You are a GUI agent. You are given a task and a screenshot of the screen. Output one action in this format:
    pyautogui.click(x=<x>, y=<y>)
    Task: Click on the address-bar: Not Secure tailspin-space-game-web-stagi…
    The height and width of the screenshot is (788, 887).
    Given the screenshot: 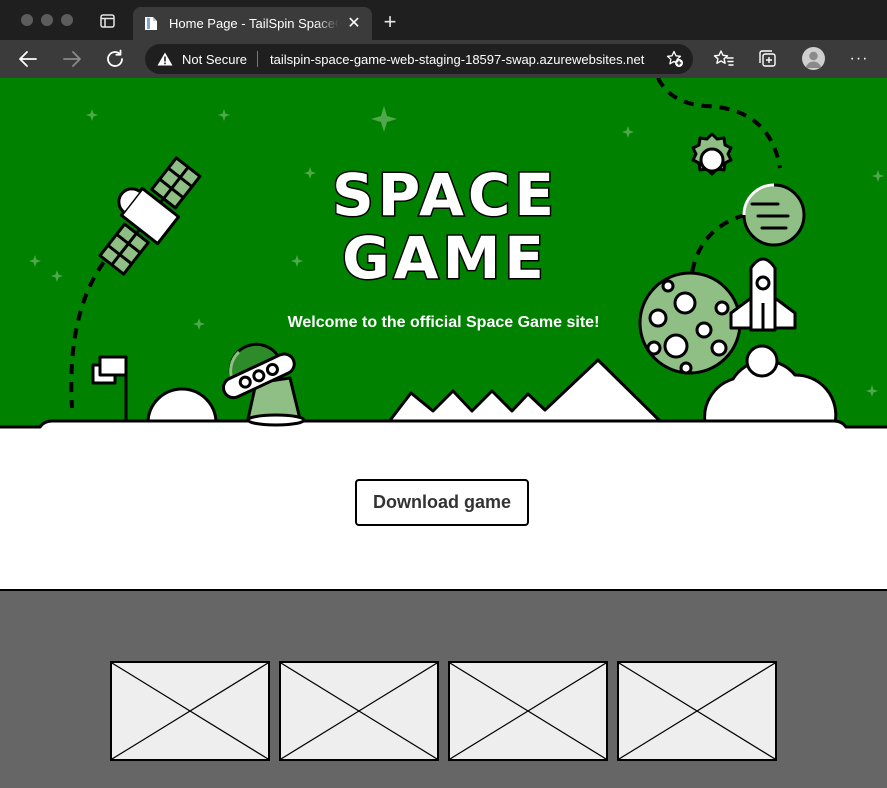 What is the action you would take?
    pyautogui.click(x=419, y=59)
    